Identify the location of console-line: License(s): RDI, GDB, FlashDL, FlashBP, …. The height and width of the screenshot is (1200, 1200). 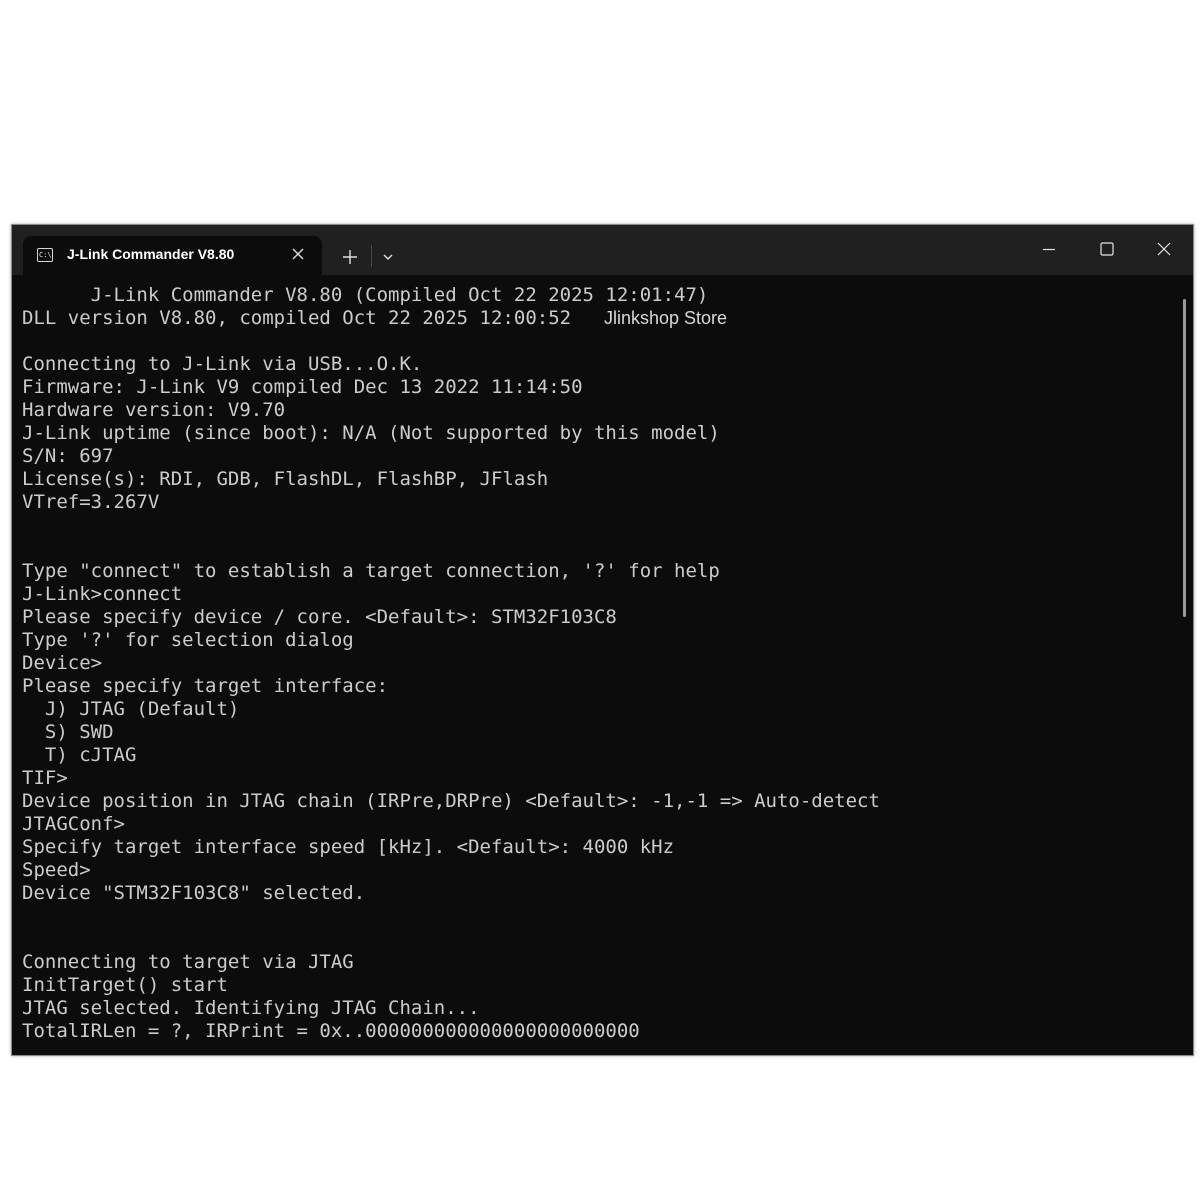
(285, 479).